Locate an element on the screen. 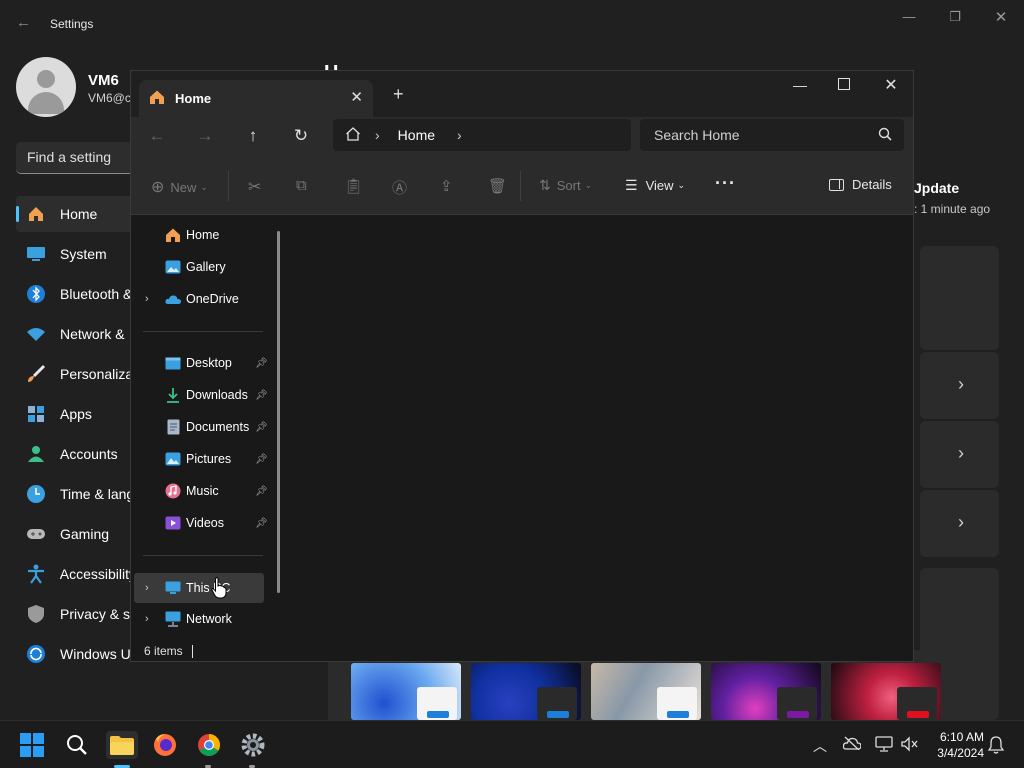 The height and width of the screenshot is (768, 1024). address-bar: › Home › is located at coordinates (482, 135).